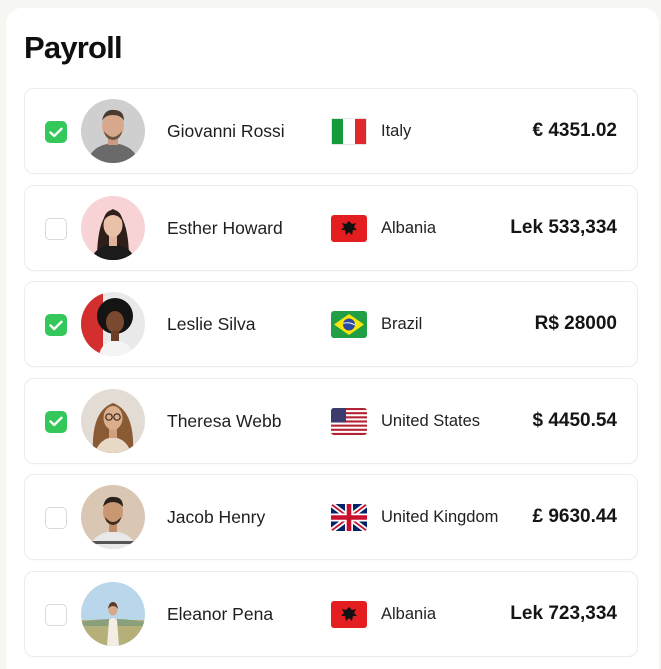 The image size is (661, 669). Describe the element at coordinates (216, 517) in the screenshot. I see `employee-name: Jacob Henry` at that location.